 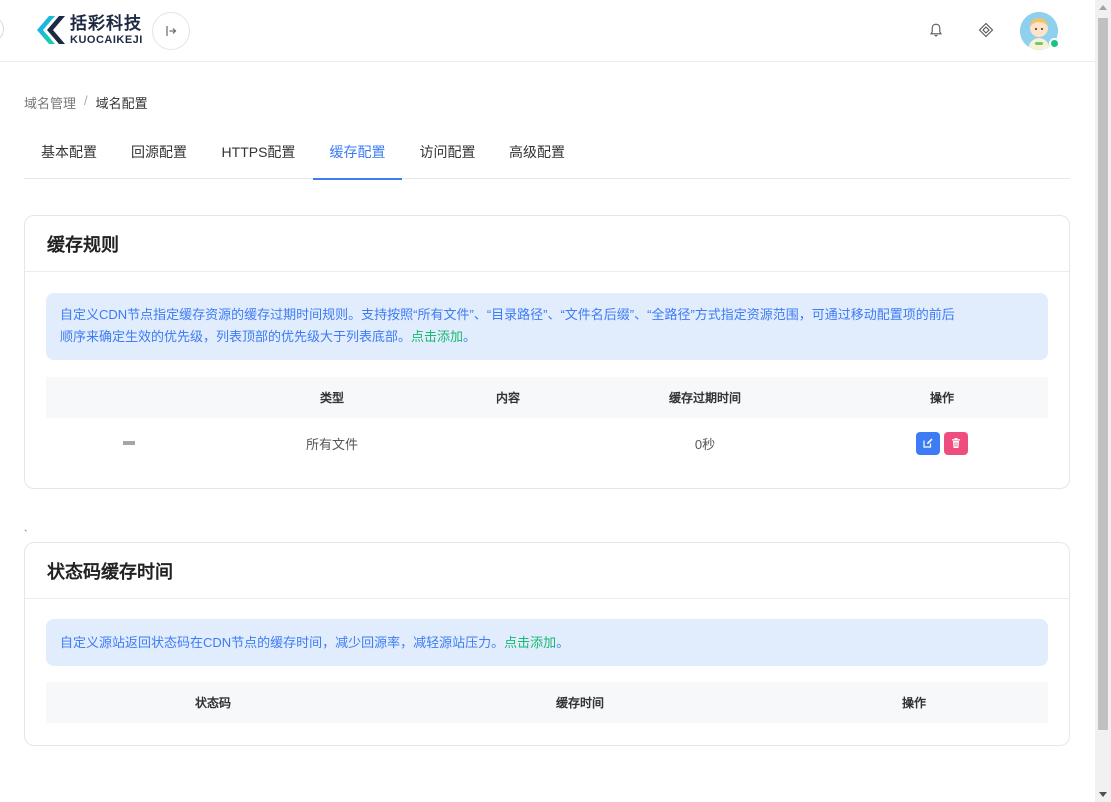 What do you see at coordinates (357, 152) in the screenshot?
I see `tab-cache-config: 缓存配置` at bounding box center [357, 152].